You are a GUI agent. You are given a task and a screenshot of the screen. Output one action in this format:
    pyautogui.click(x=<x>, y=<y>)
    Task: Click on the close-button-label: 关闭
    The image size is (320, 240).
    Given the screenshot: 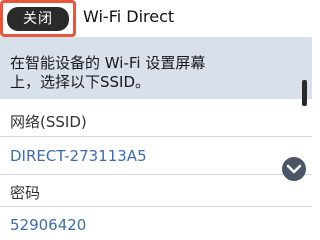 What is the action you would take?
    pyautogui.click(x=38, y=19)
    